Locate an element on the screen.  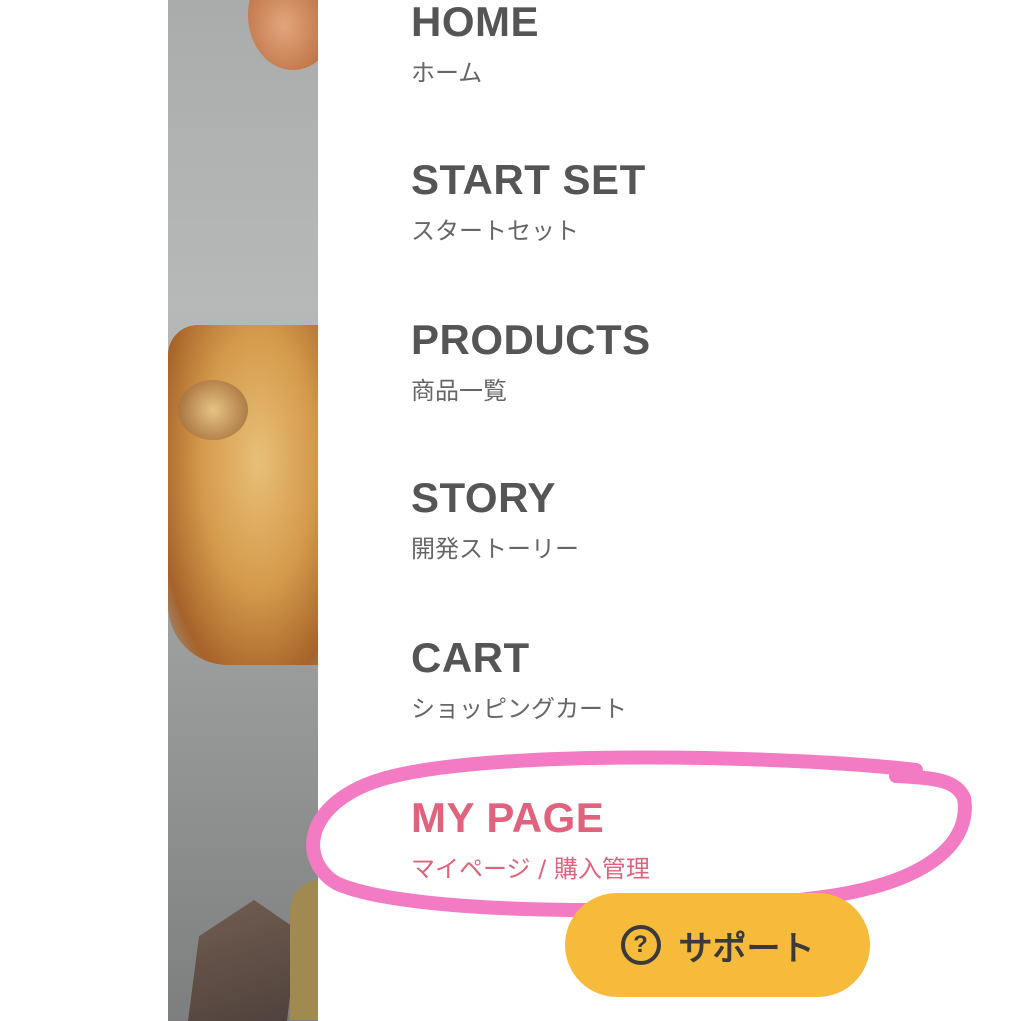
product-badge is located at coordinates (304, 950).